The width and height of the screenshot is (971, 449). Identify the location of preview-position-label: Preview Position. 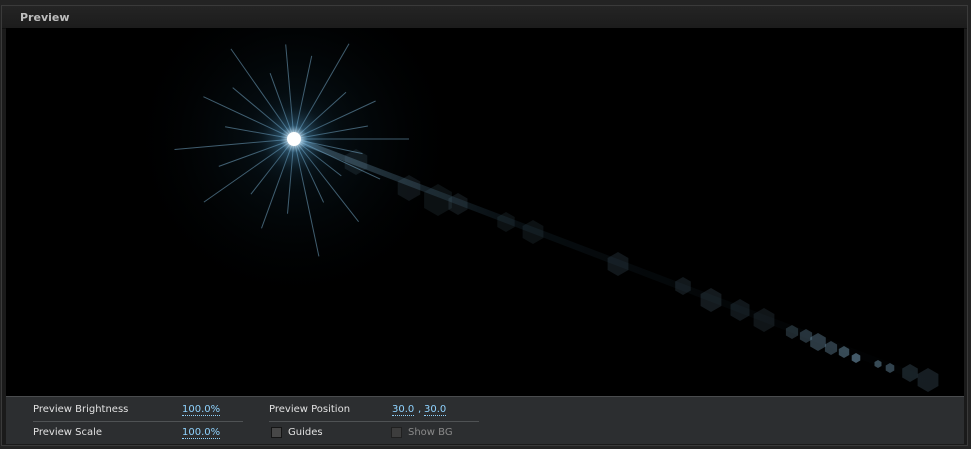
(310, 409).